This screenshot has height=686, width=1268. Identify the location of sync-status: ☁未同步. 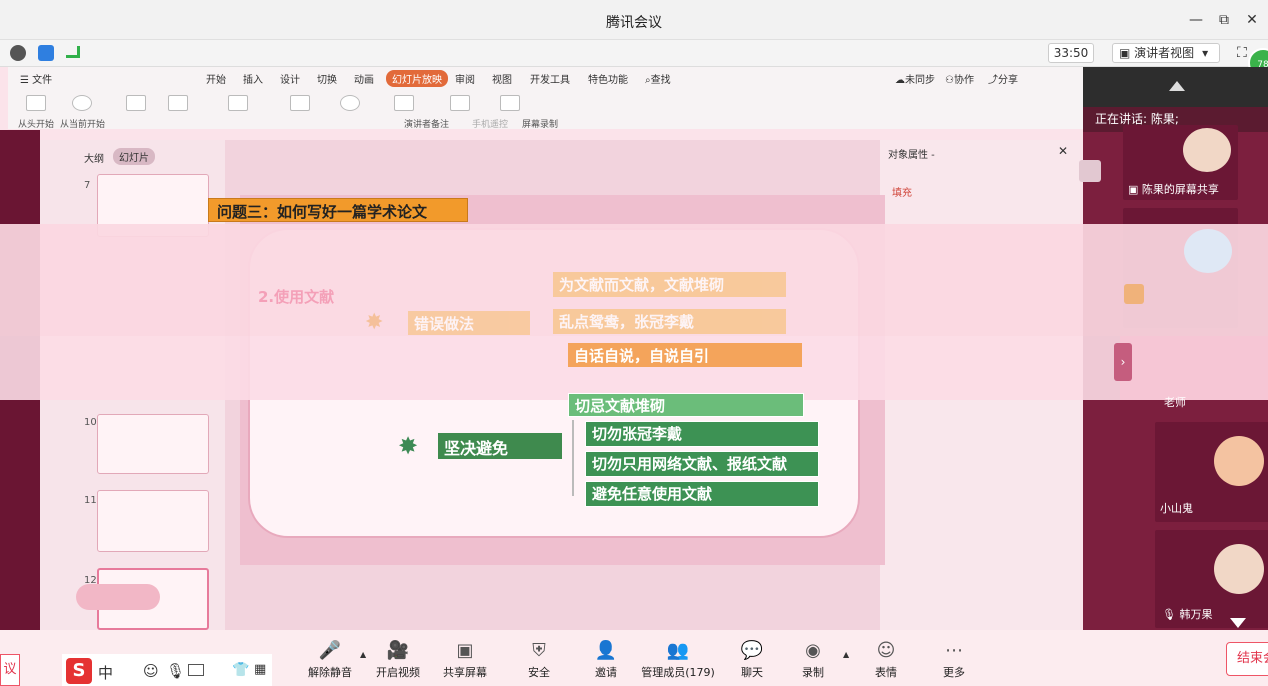
(915, 78).